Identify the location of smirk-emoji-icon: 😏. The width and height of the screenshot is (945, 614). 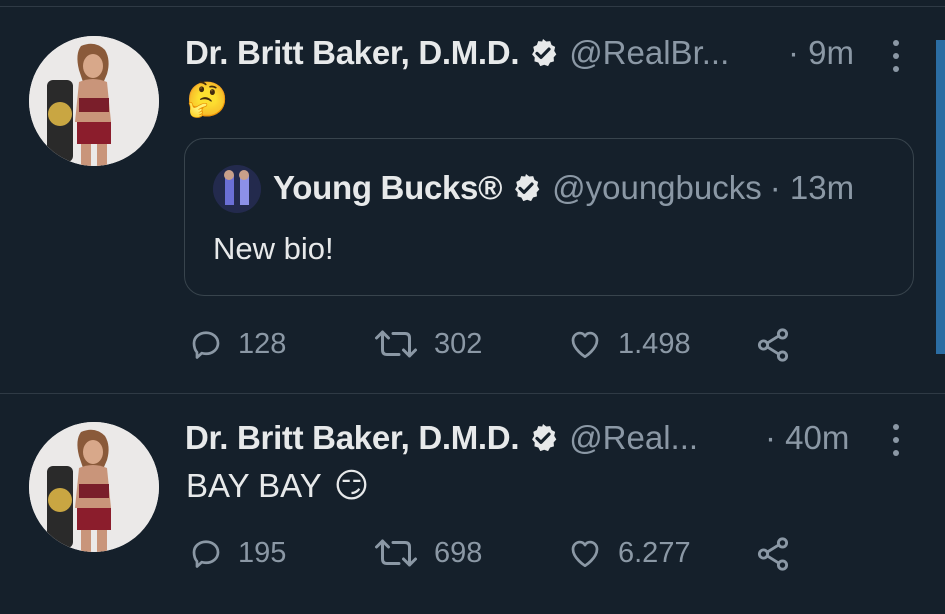
(351, 486).